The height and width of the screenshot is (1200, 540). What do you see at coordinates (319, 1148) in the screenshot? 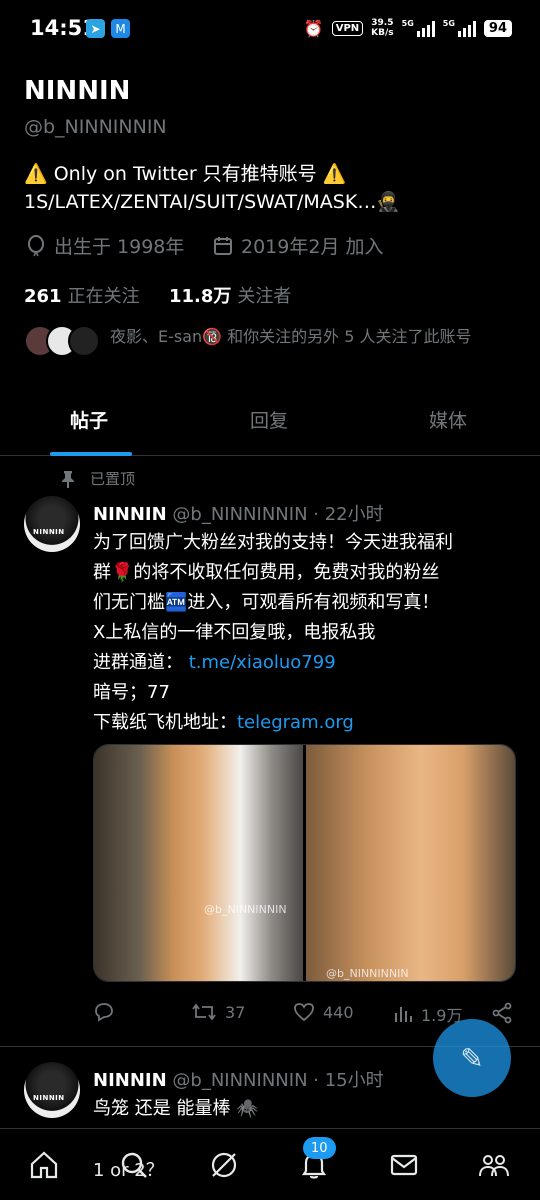
I see `notifications-badge: 10` at bounding box center [319, 1148].